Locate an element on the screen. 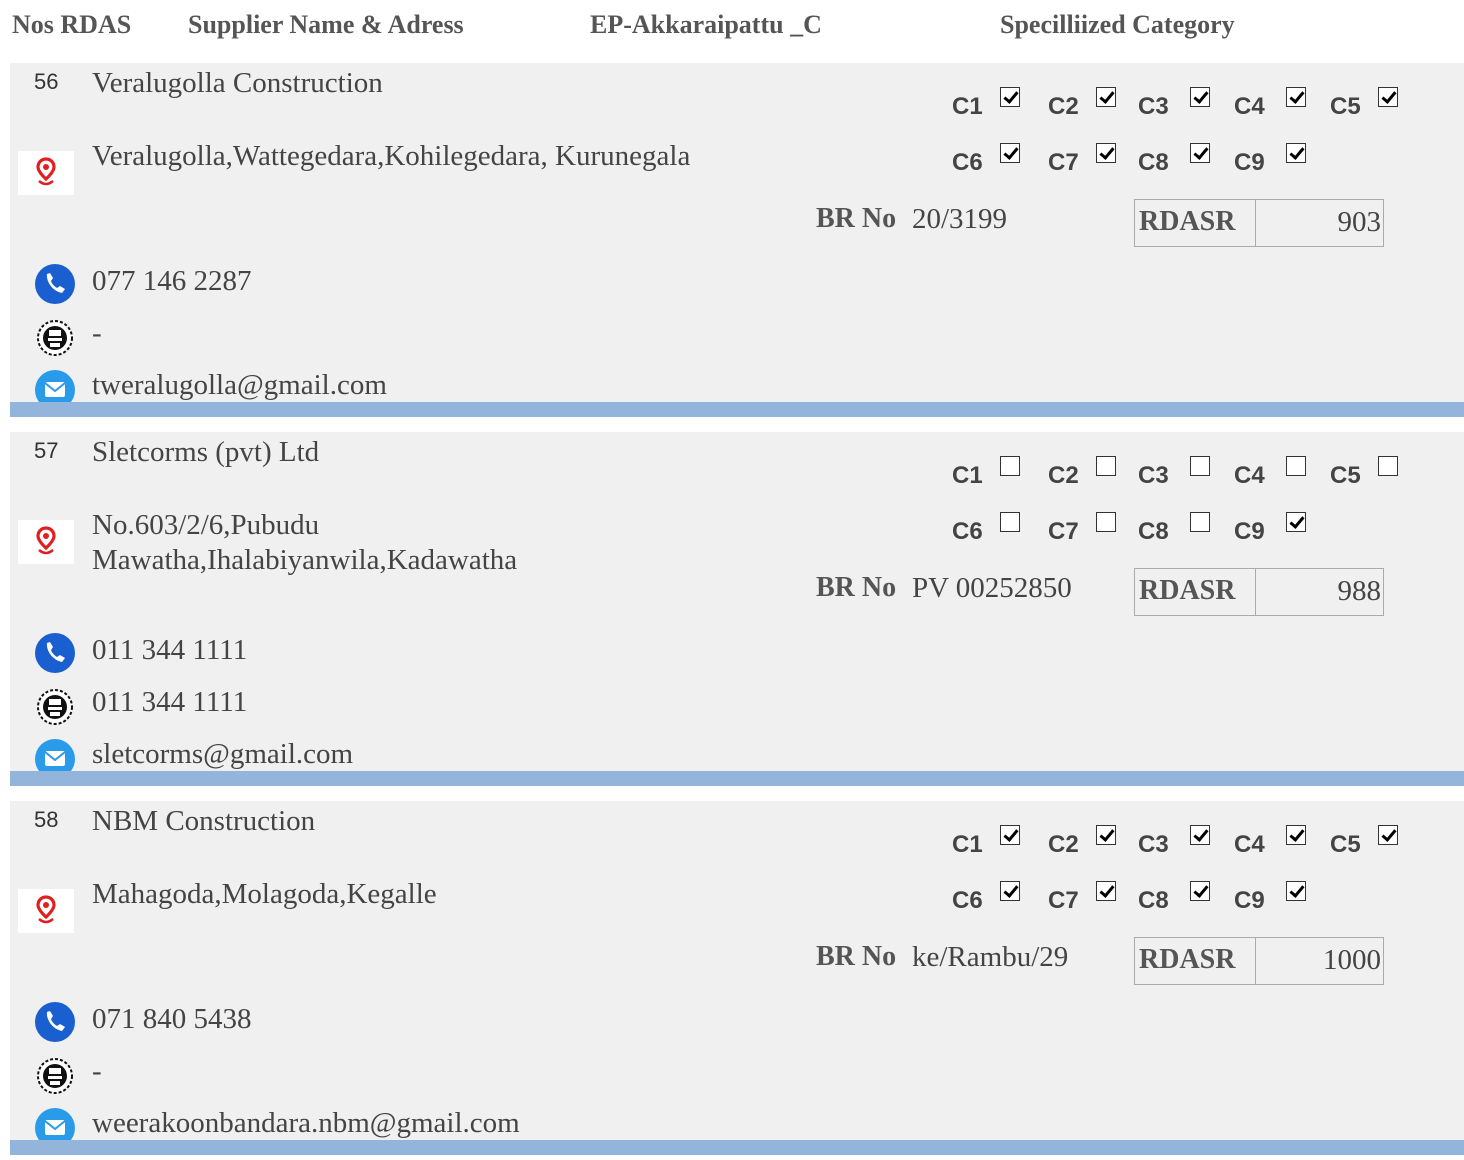 The height and width of the screenshot is (1160, 1464). fax-number: 011 344 1111 is located at coordinates (170, 702).